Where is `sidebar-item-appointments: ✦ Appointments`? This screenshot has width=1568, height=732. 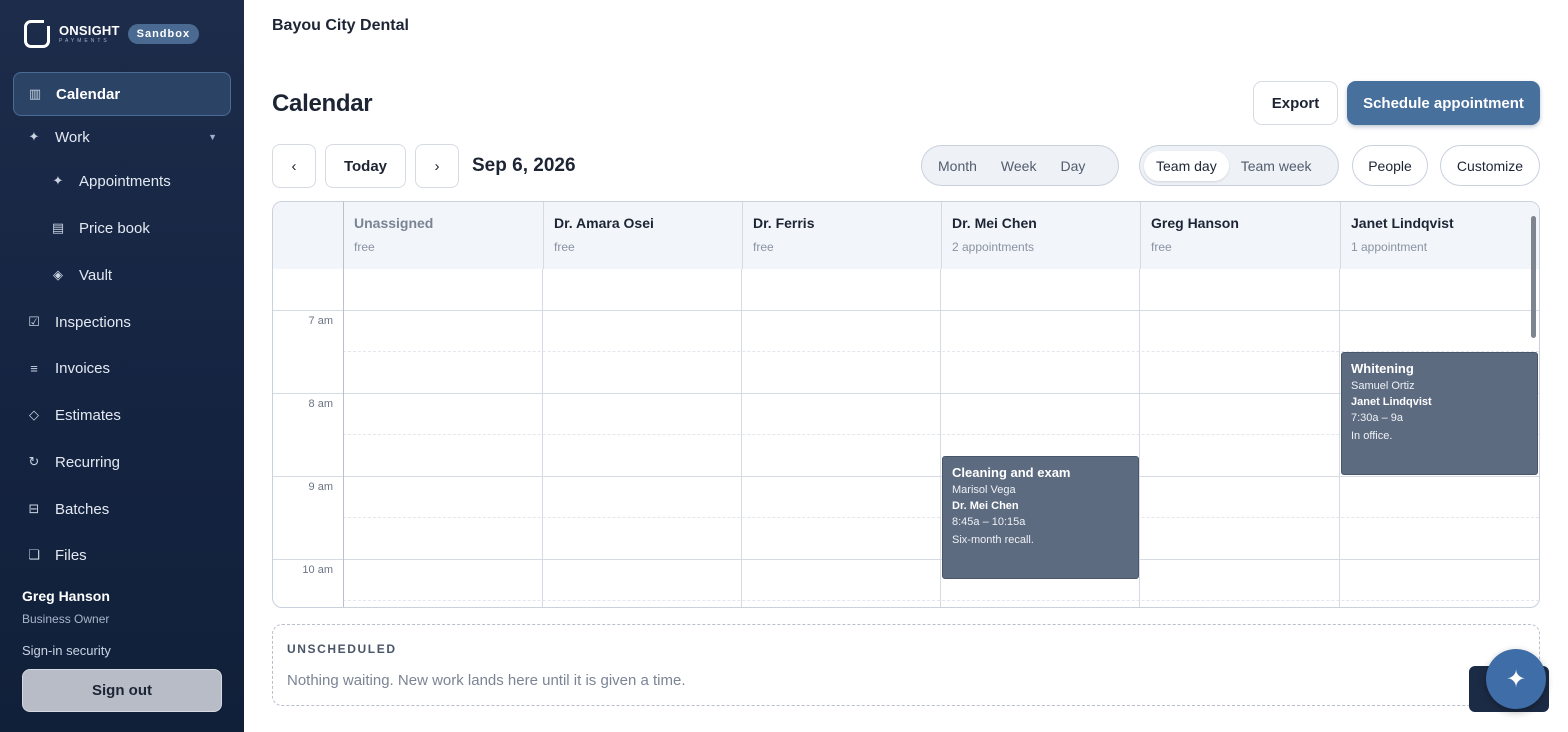
sidebar-item-appointments: ✦ Appointments is located at coordinates (122, 181).